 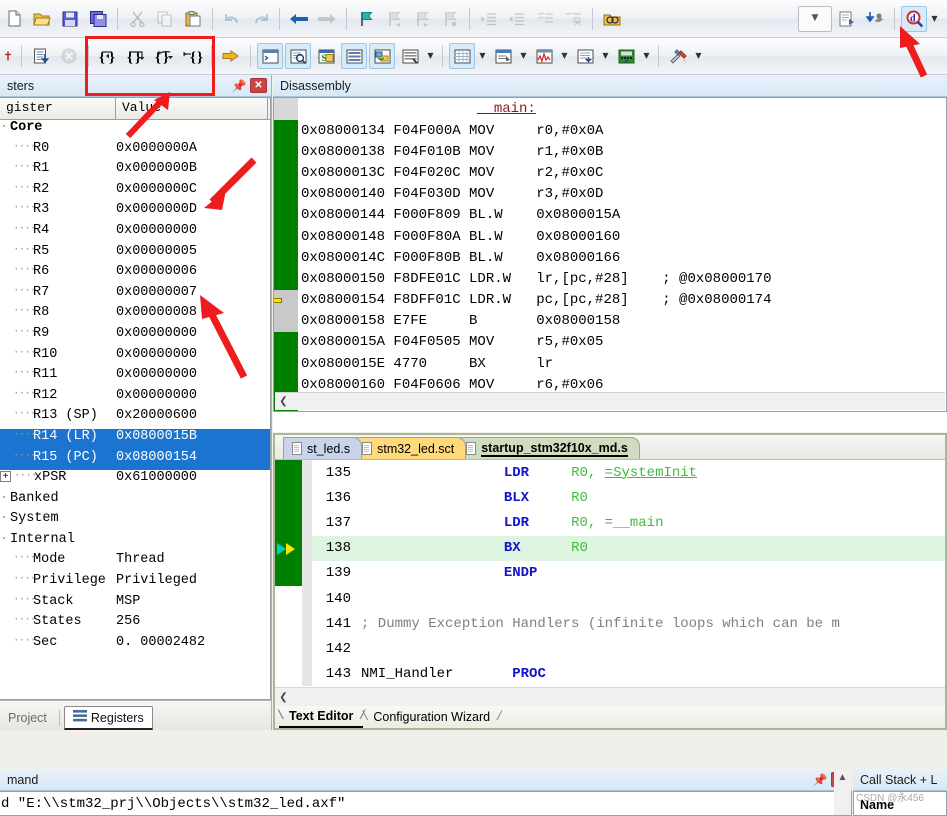 I want to click on uncomment-button, so click(x=573, y=19).